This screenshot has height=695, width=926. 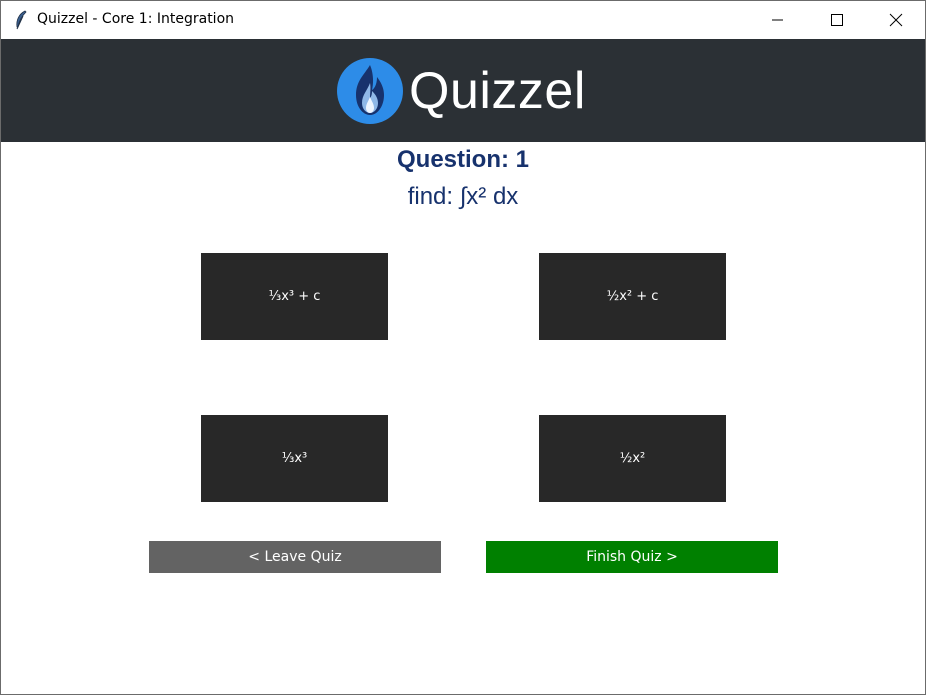 What do you see at coordinates (497, 91) in the screenshot?
I see `brand-name: Quizzel` at bounding box center [497, 91].